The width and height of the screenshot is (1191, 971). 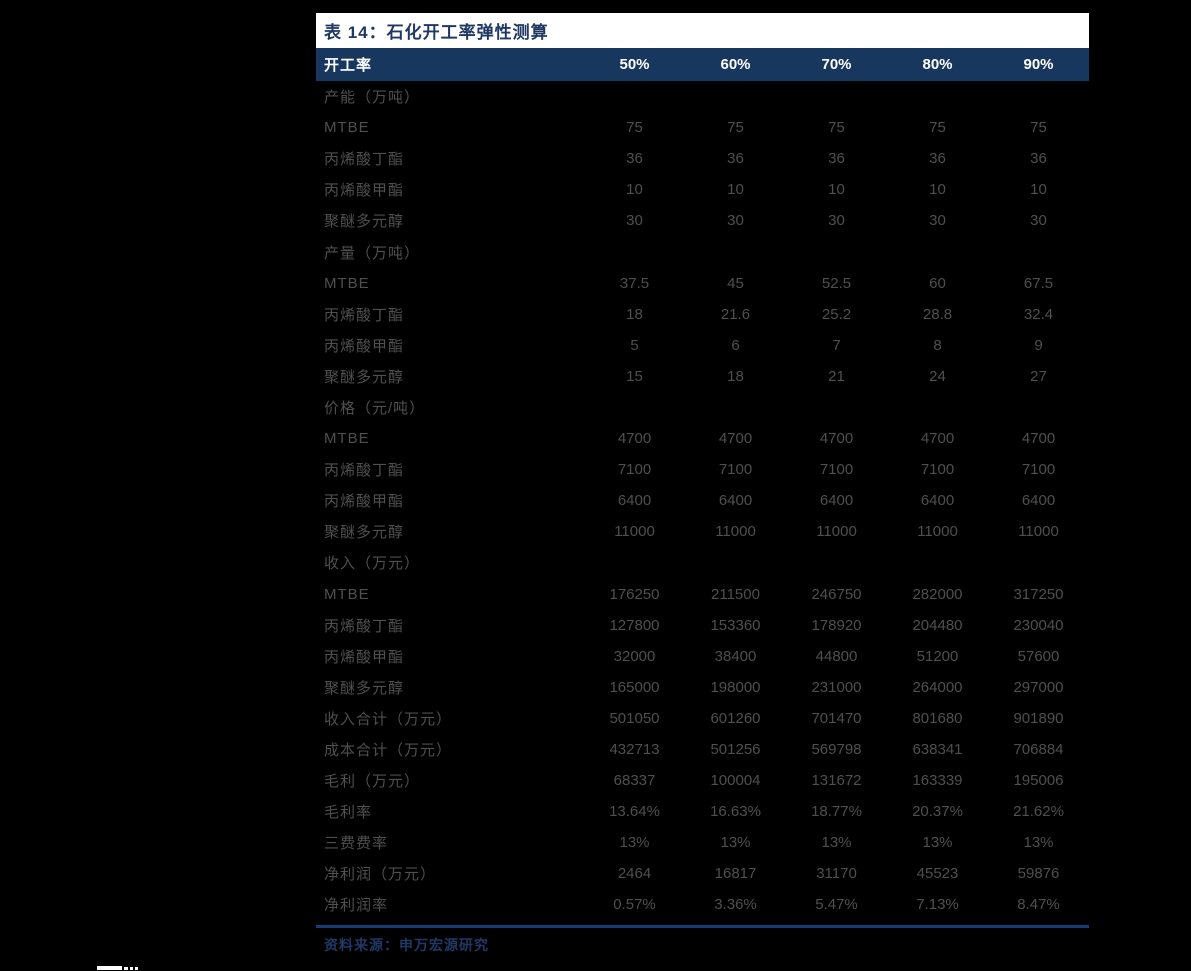 What do you see at coordinates (1038, 64) in the screenshot?
I see `header-col: 90%` at bounding box center [1038, 64].